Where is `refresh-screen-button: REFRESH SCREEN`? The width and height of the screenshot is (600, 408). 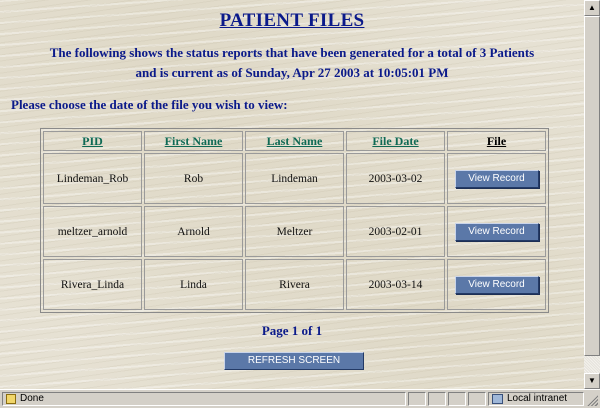
refresh-screen-button: REFRESH SCREEN is located at coordinates (294, 361).